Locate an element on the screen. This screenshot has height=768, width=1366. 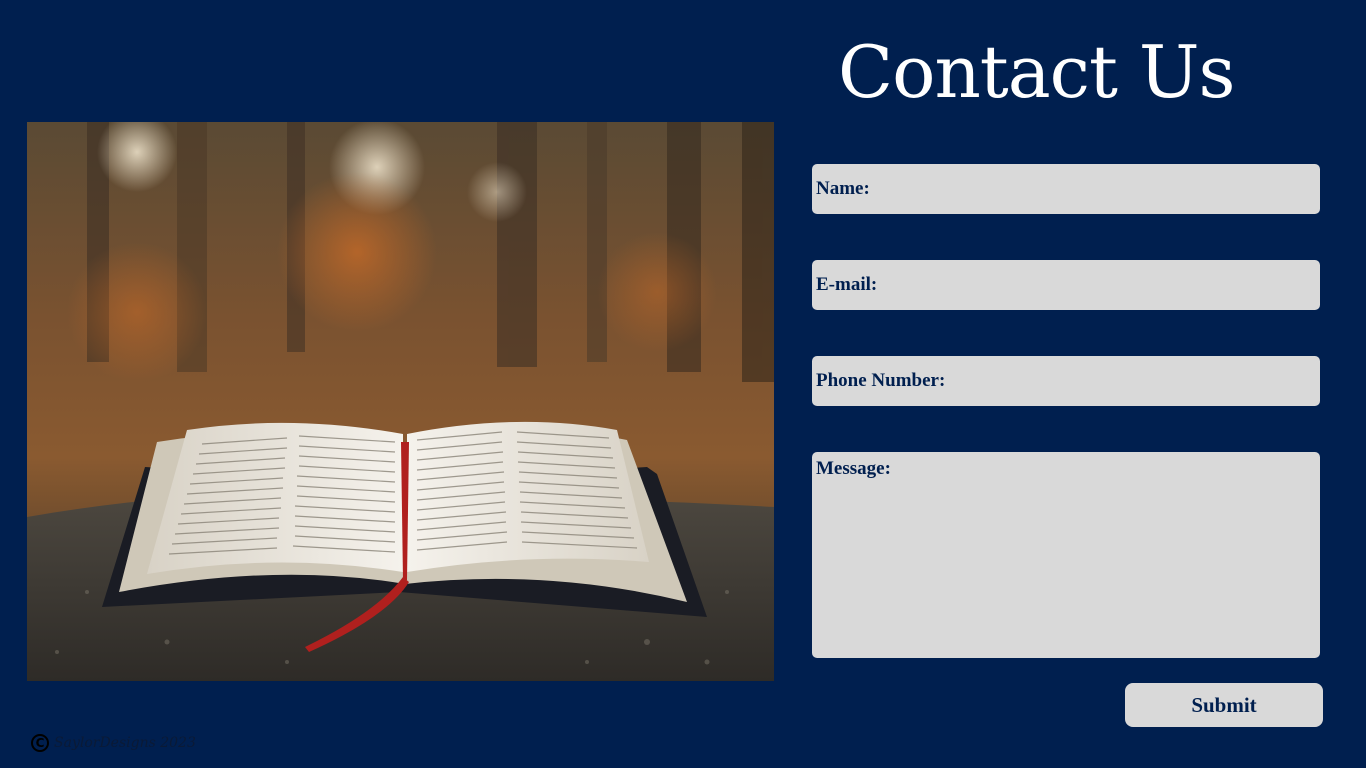
name-label: Name: is located at coordinates (843, 188).